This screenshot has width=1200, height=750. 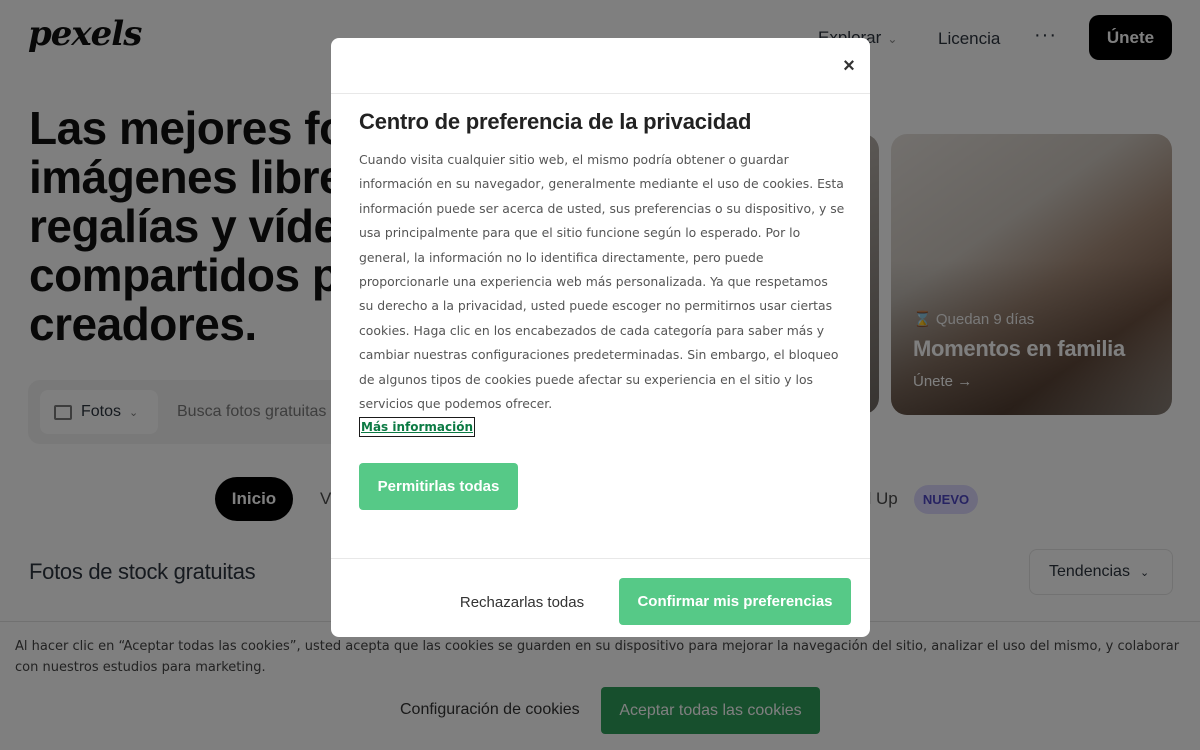 I want to click on close-icon: ×, so click(x=849, y=66).